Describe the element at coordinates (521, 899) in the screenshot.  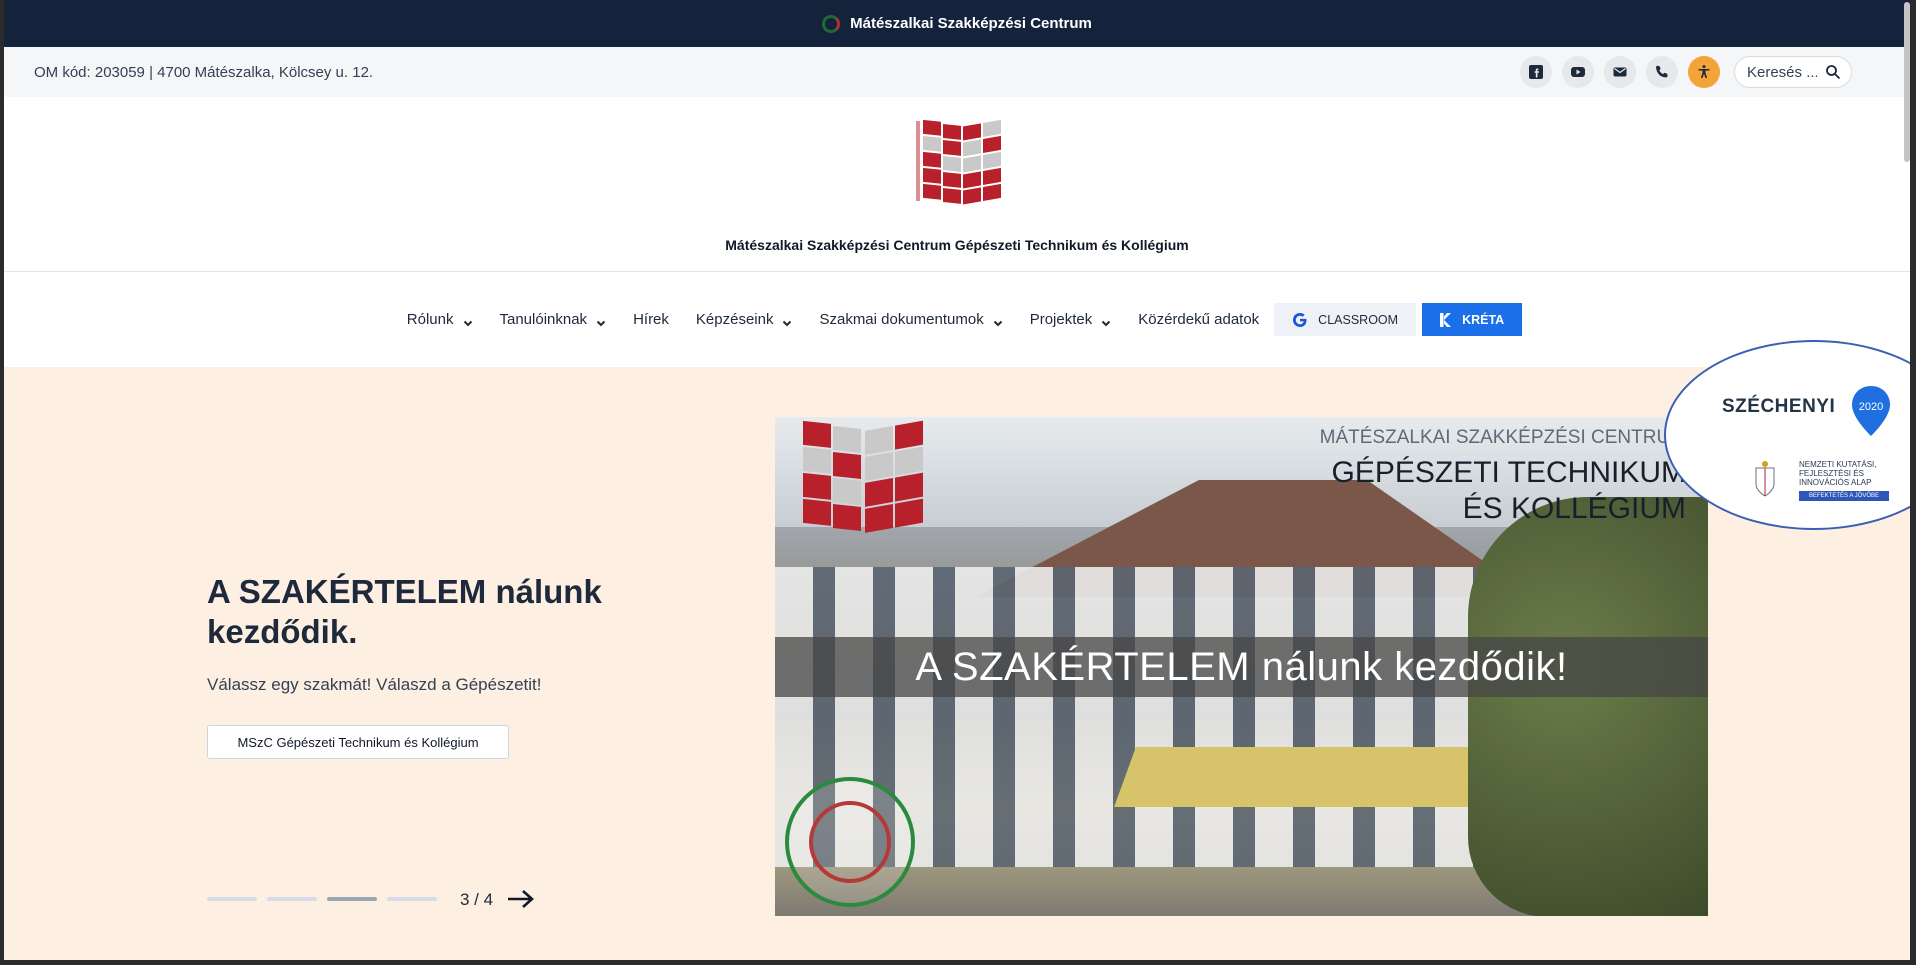
I see `arrow-right-icon` at that location.